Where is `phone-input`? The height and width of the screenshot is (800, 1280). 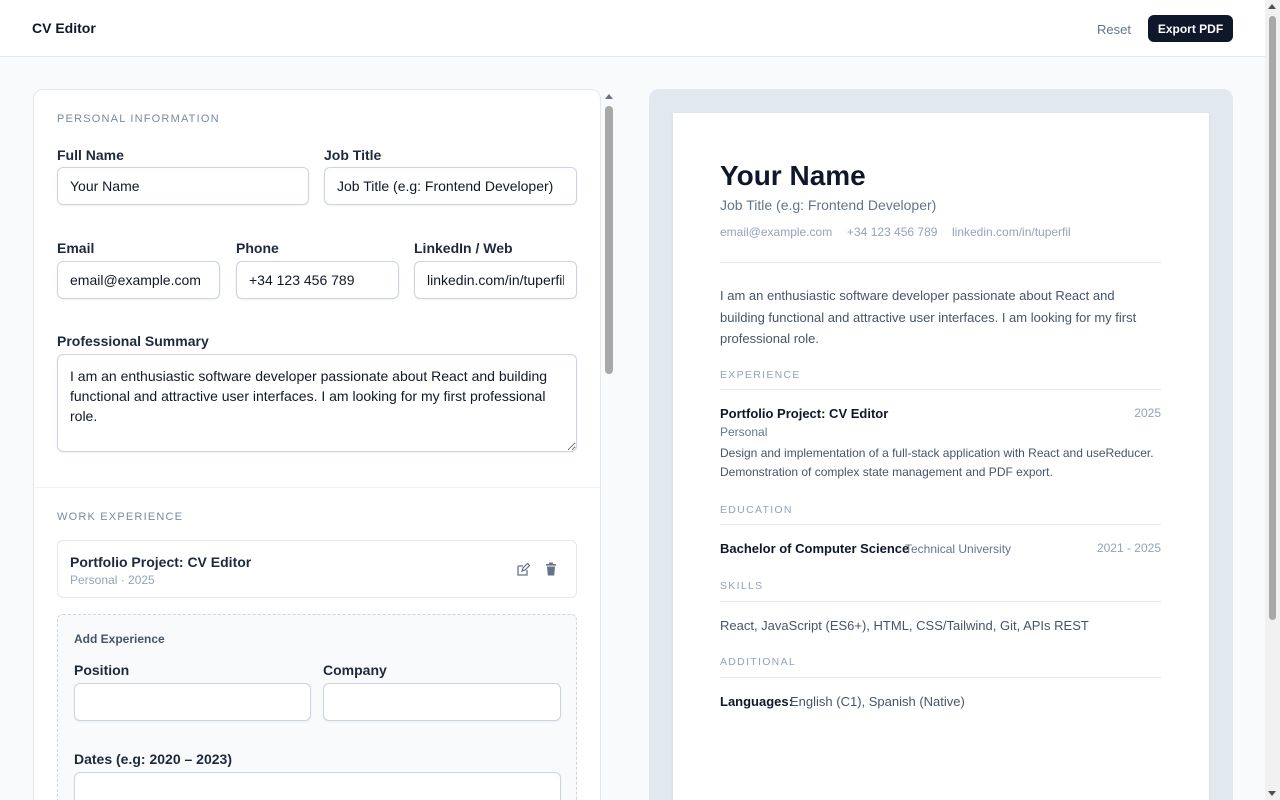 phone-input is located at coordinates (317, 280).